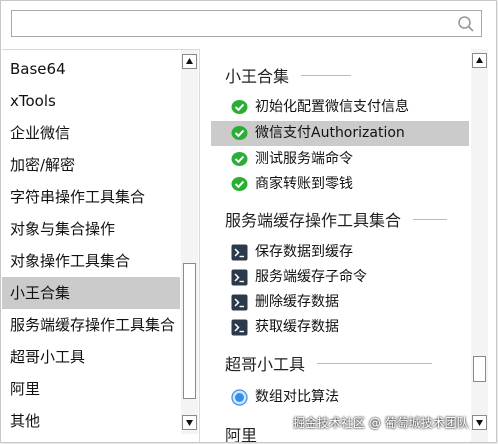 Image resolution: width=498 pixels, height=444 pixels. What do you see at coordinates (297, 327) in the screenshot?
I see `command-label: 获取缓存数据` at bounding box center [297, 327].